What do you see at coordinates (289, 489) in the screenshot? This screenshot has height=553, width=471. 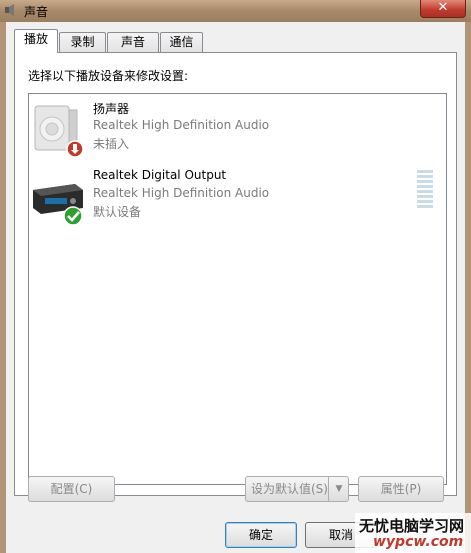 I see `set-default-button-label: 设为默认值(S)` at bounding box center [289, 489].